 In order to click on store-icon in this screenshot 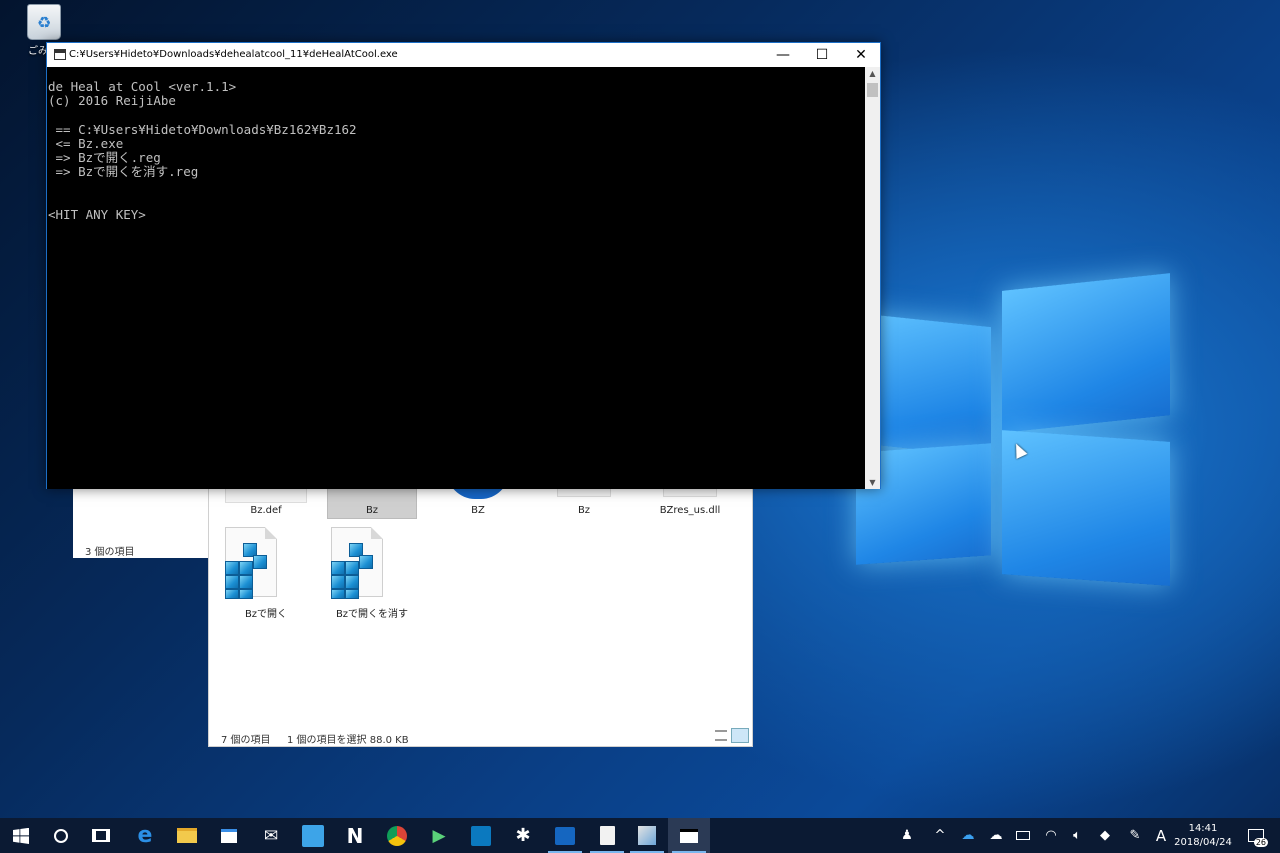, I will do `click(229, 835)`.